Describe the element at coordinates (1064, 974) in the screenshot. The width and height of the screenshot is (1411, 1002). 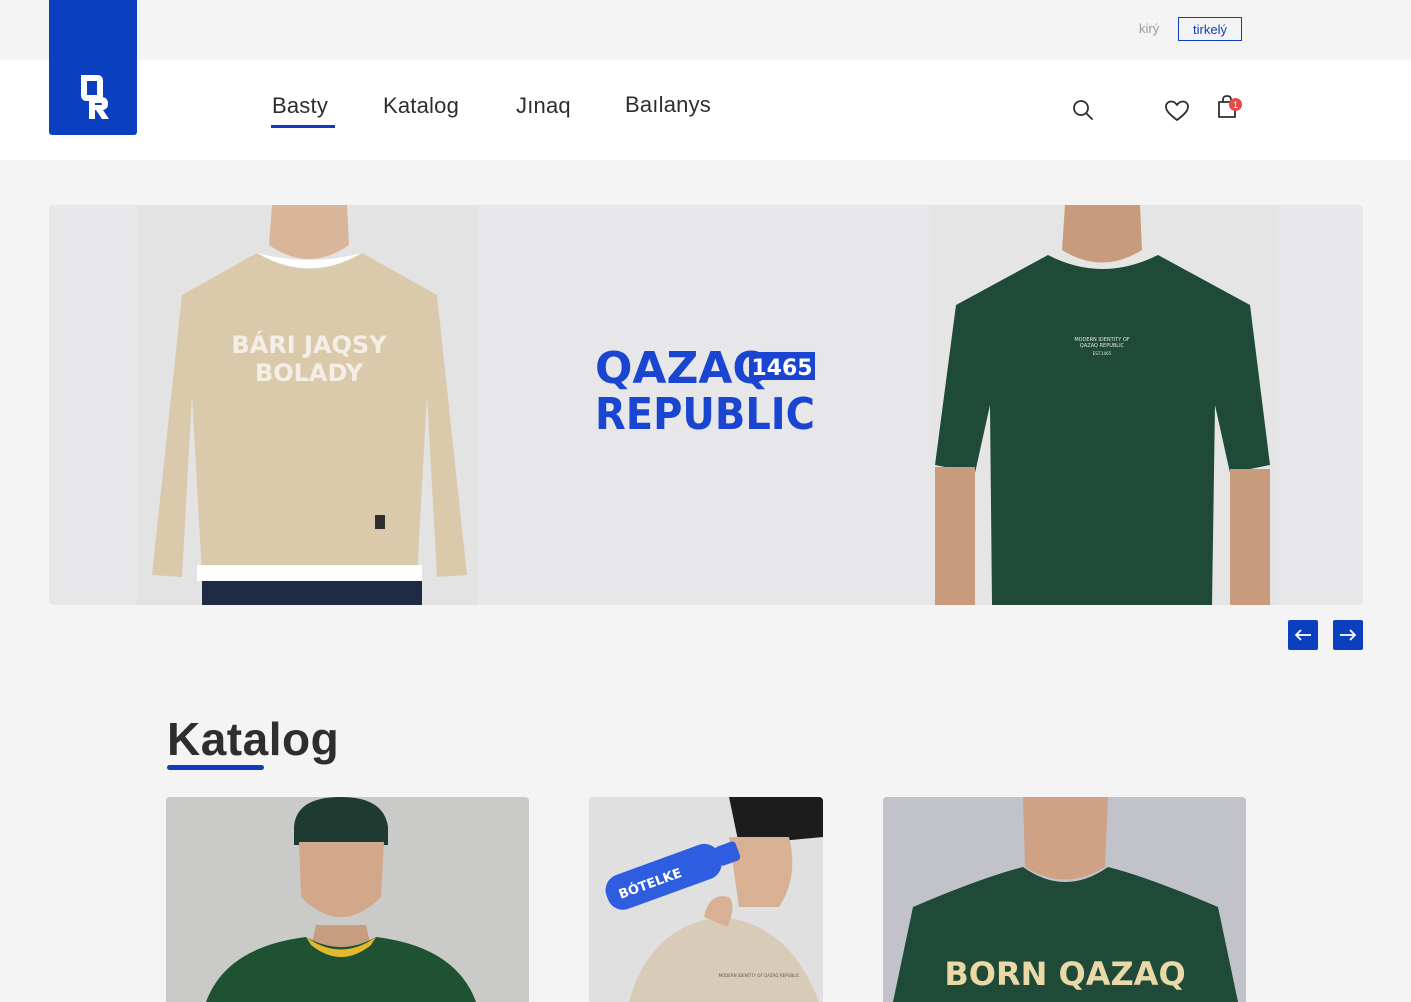
I see `tshirt-print: BORN QAZAQ` at that location.